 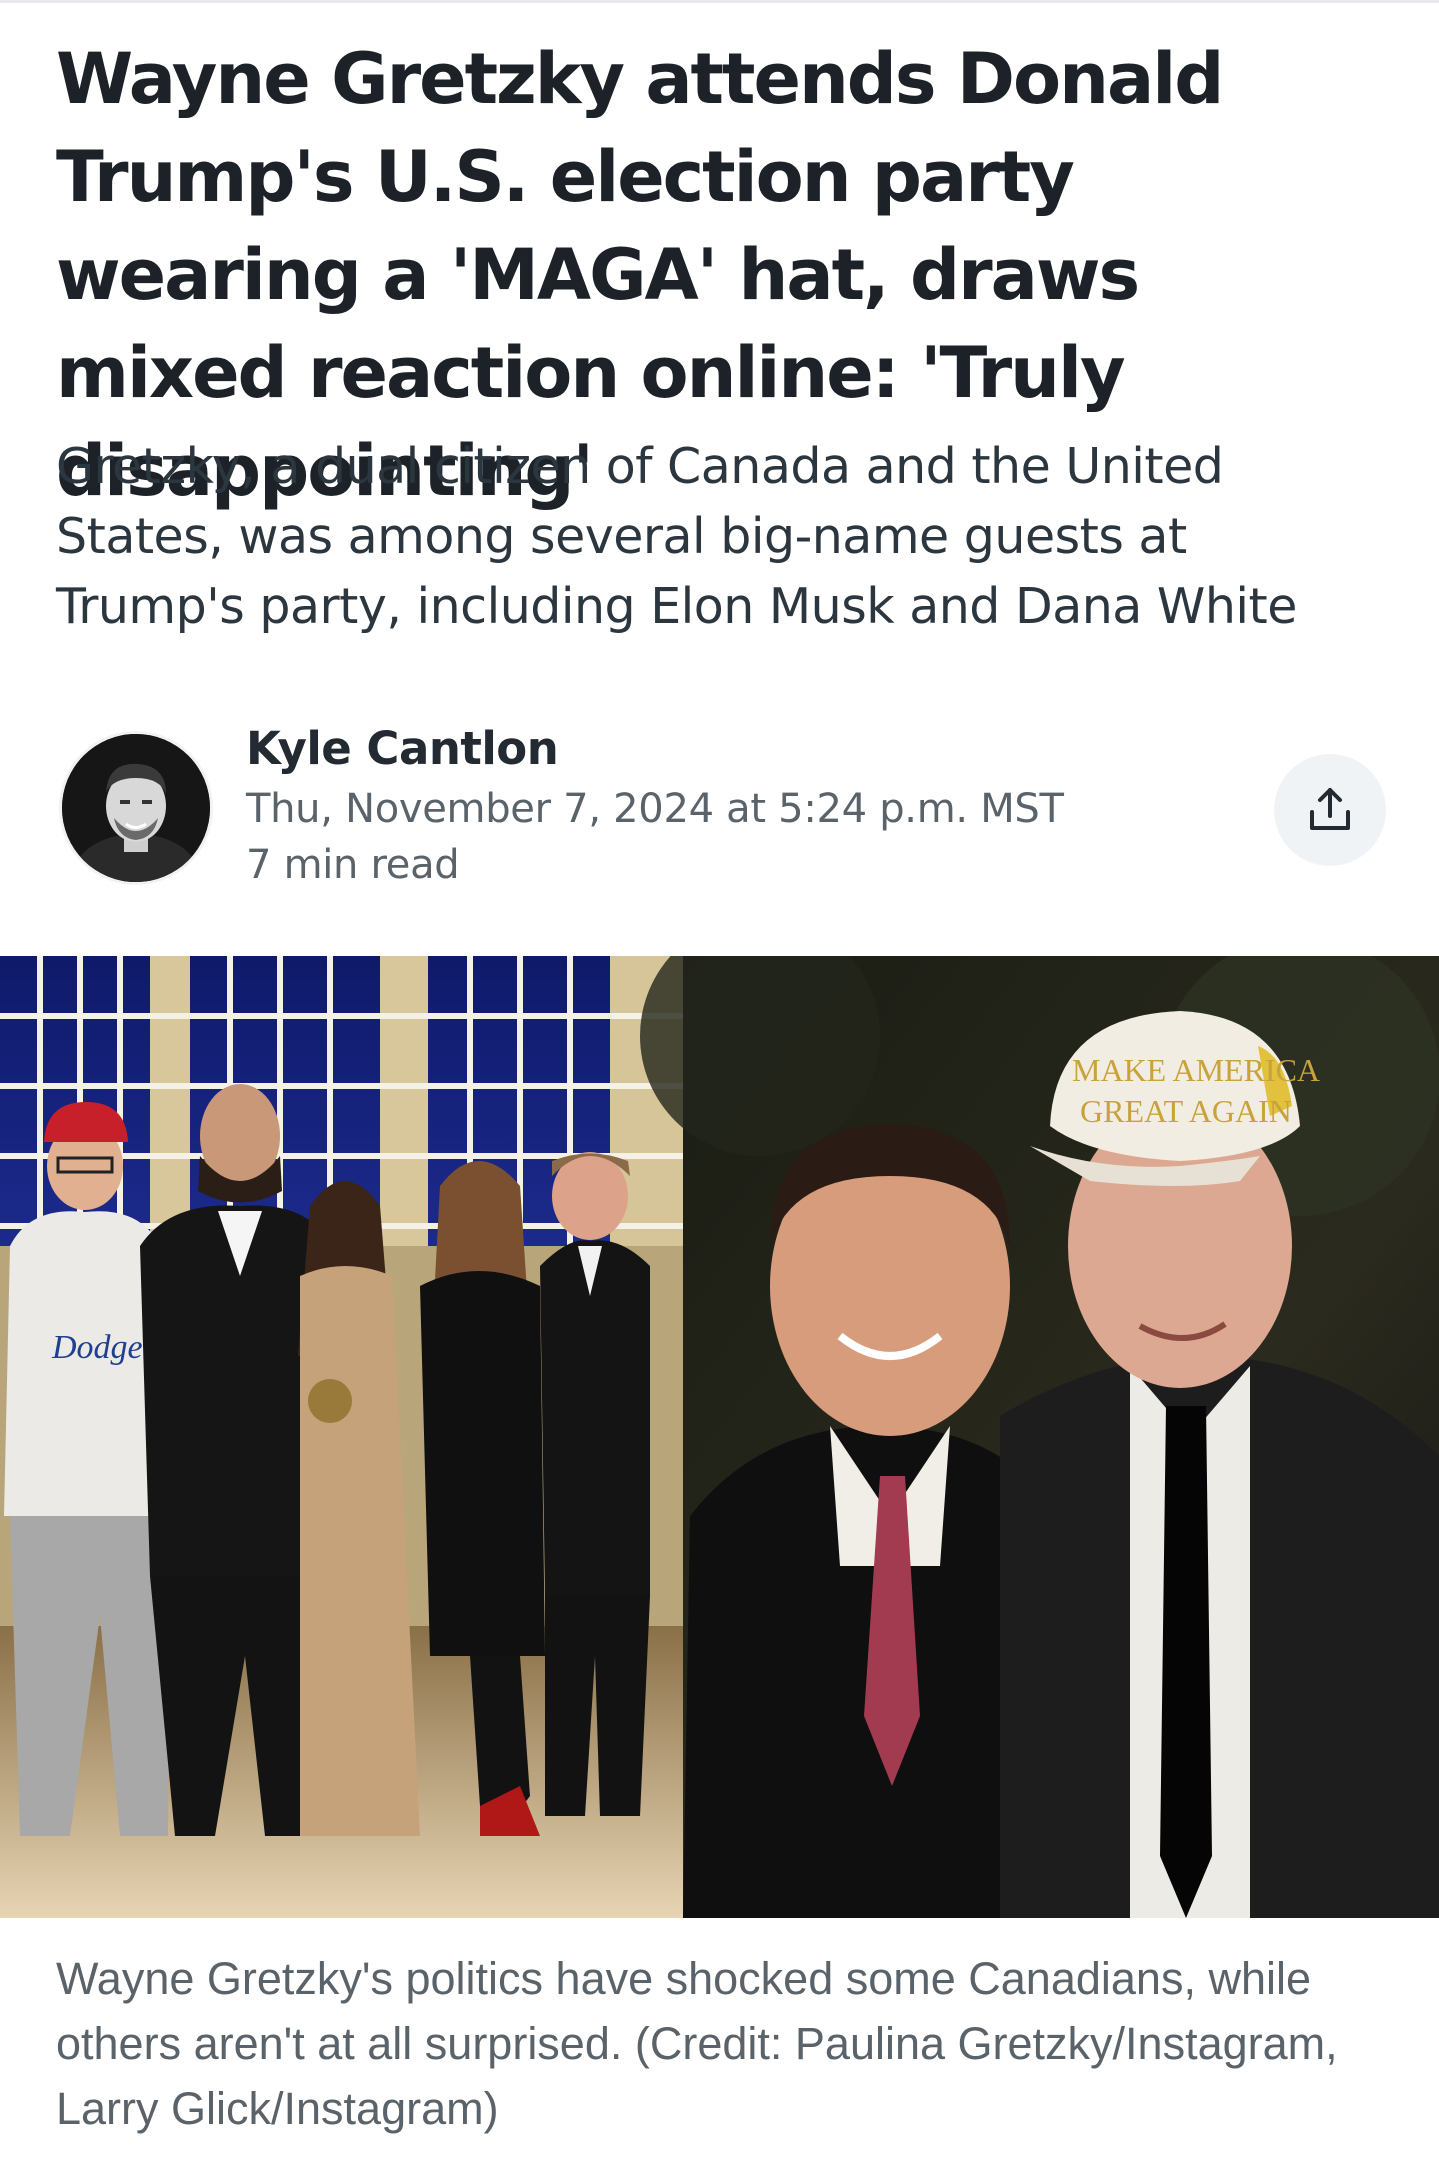 I want to click on read-time: 7 min read, so click(x=353, y=865).